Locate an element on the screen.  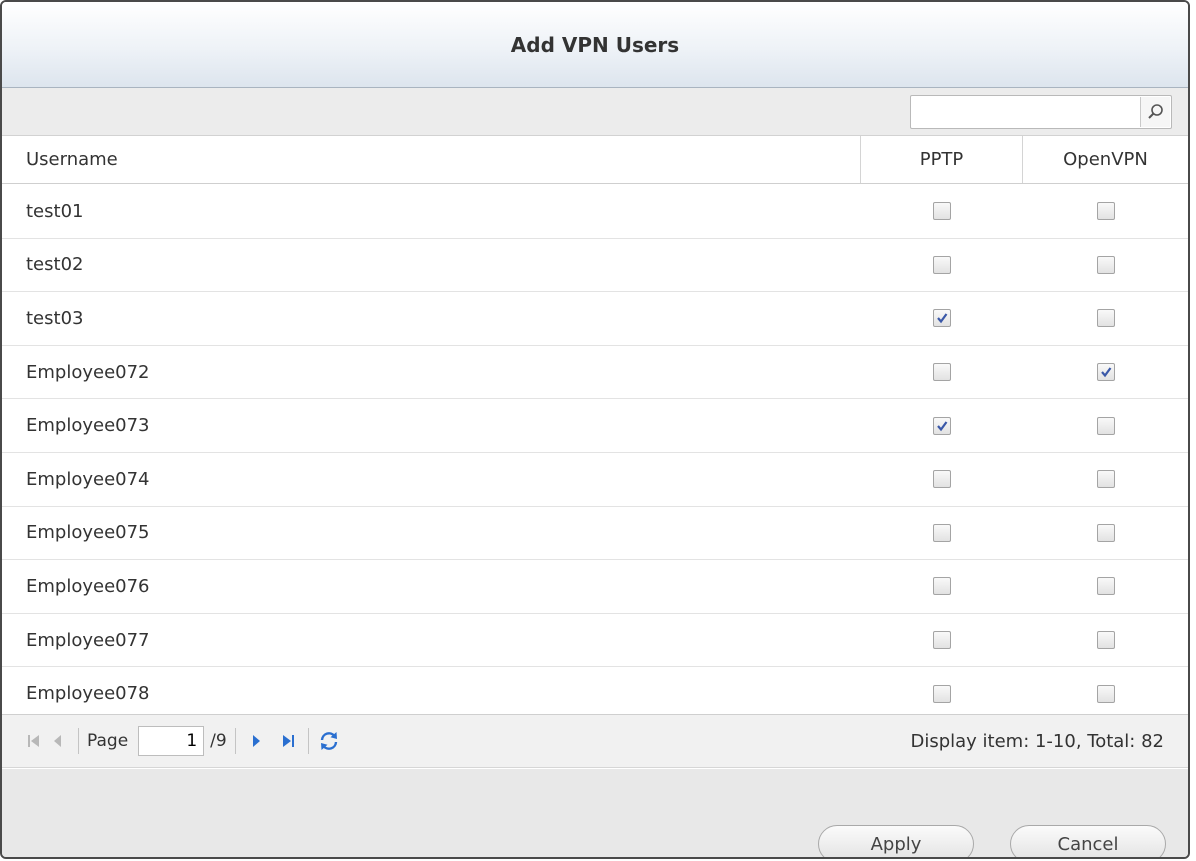
dialog-titlebar: Add VPN Users is located at coordinates (595, 45).